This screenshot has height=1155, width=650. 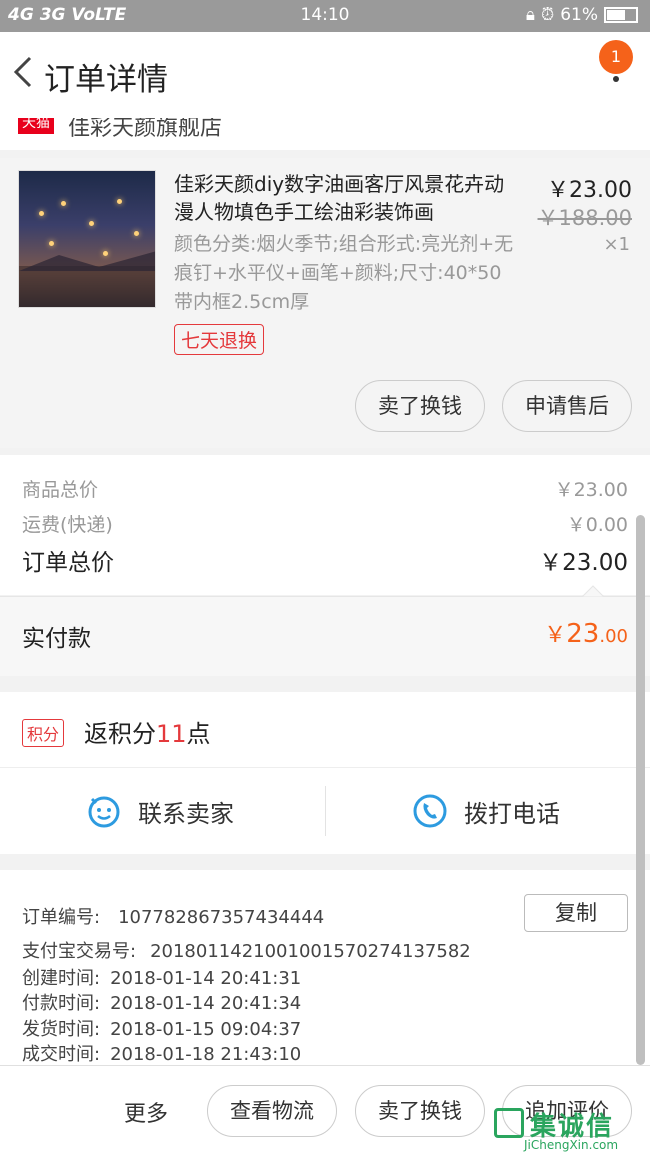 I want to click on paid-amount-section: 实付款 ￥23.00, so click(x=325, y=630).